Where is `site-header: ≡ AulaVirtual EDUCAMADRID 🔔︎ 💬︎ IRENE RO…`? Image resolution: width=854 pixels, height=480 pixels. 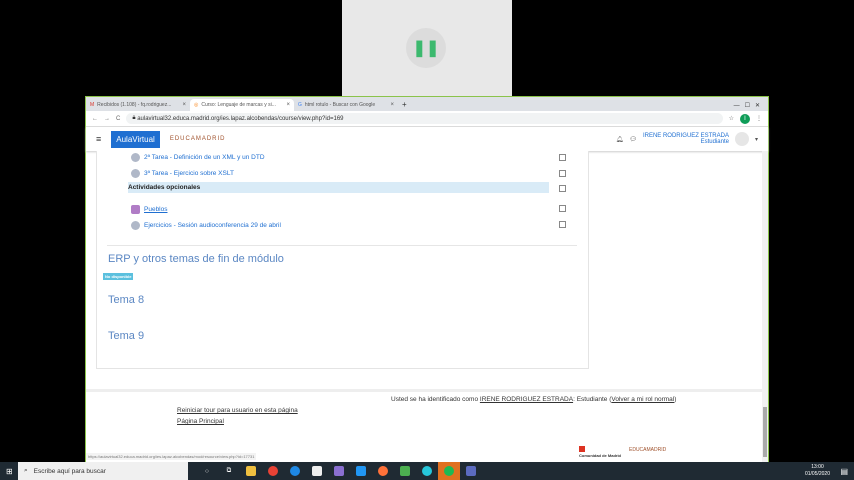 site-header: ≡ AulaVirtual EDUCAMADRID 🔔︎ 💬︎ IRENE RO… is located at coordinates (427, 139).